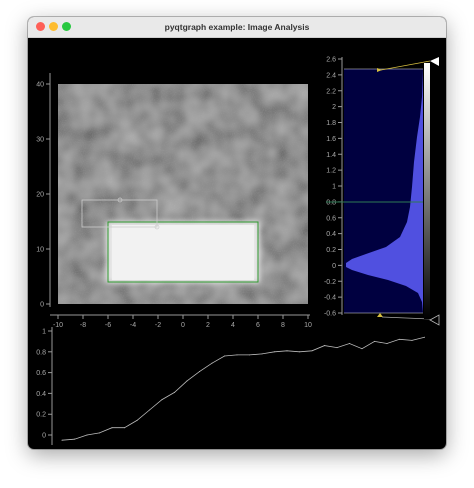  What do you see at coordinates (380, 315) in the screenshot?
I see `level-min-marker` at bounding box center [380, 315].